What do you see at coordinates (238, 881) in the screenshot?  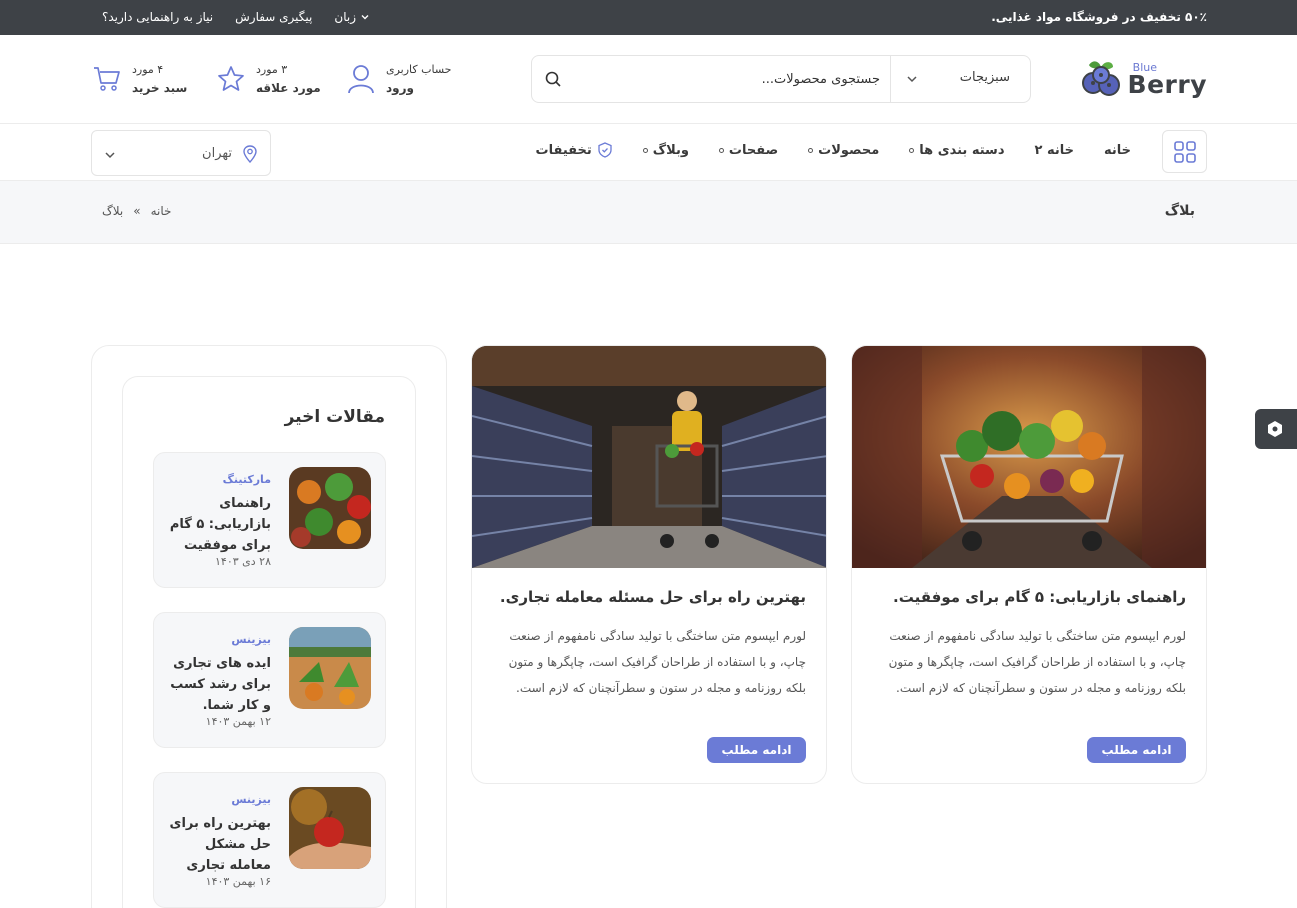 I see `recent-post-date: ۱۶ بهمن ۱۴۰۳` at bounding box center [238, 881].